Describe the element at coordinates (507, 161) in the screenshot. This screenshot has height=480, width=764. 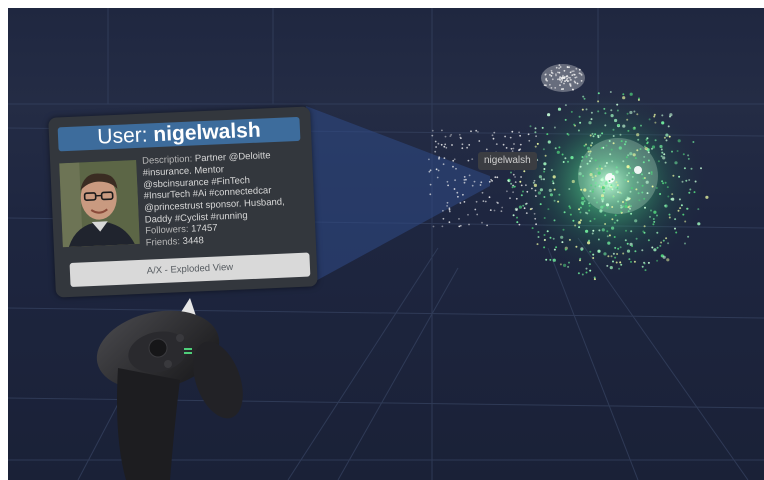
I see `graph-node-label: nigelwalsh` at that location.